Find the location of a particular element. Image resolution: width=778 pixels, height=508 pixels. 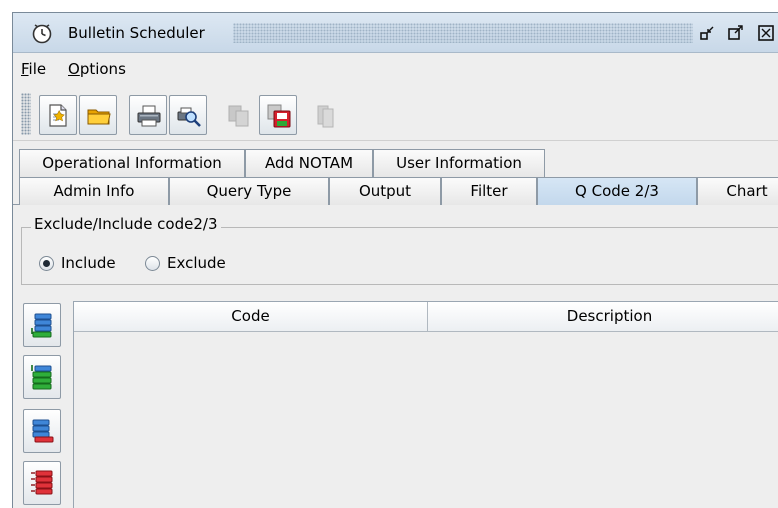

add-all-items-icon is located at coordinates (41, 377).